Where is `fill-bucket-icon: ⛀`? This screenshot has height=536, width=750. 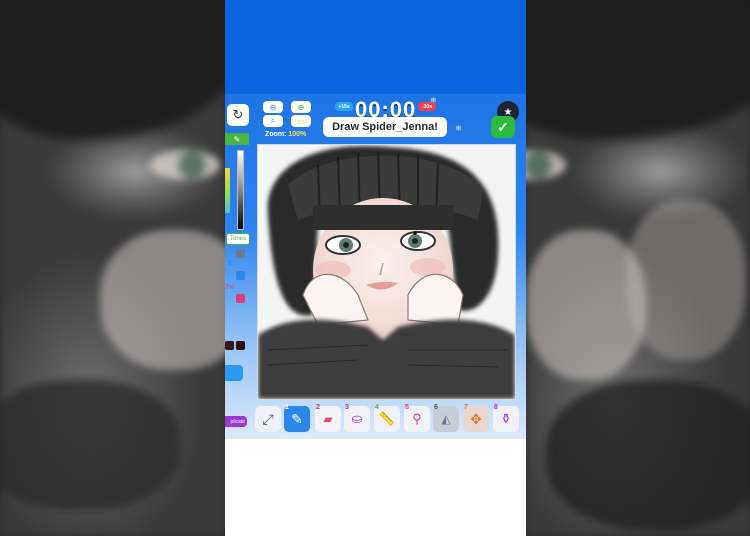
fill-bucket-icon: ⛀ is located at coordinates (357, 418).